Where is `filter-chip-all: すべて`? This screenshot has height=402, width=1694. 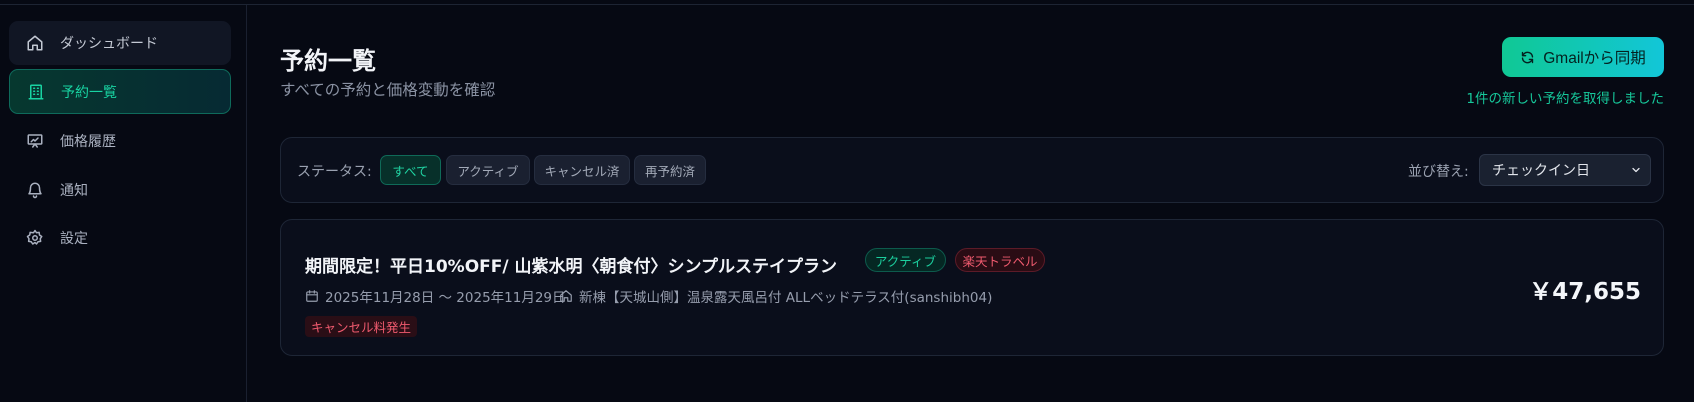 filter-chip-all: すべて is located at coordinates (410, 170).